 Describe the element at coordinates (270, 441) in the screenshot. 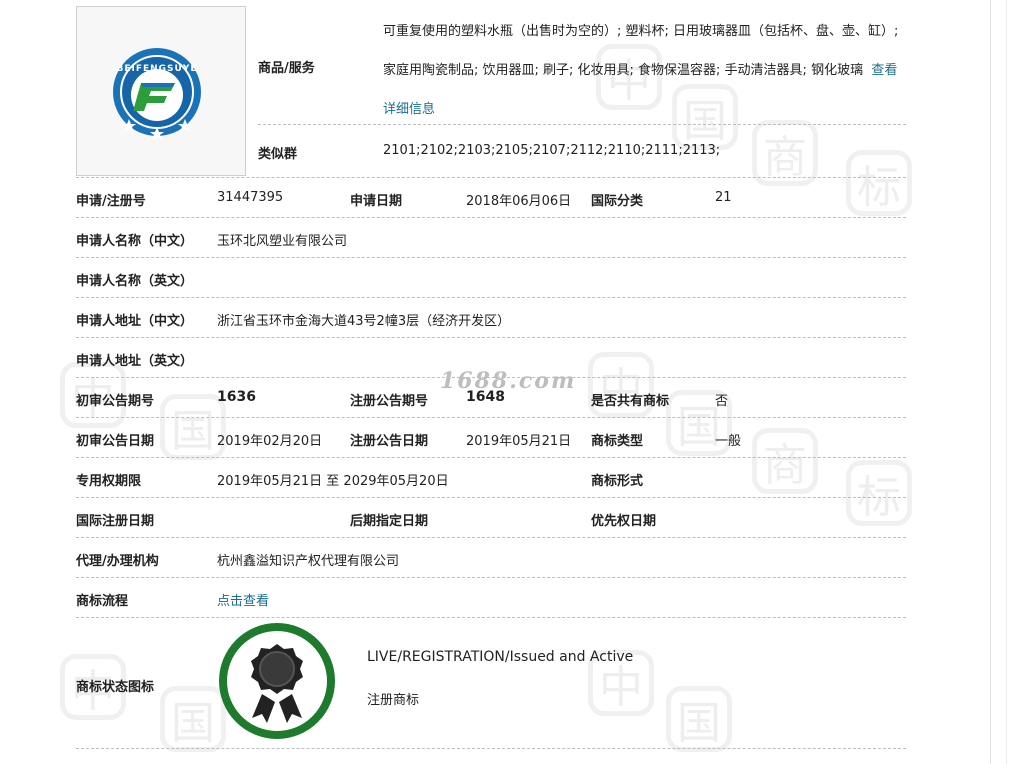

I see `prelim-date-value: 2019年02月20日` at that location.